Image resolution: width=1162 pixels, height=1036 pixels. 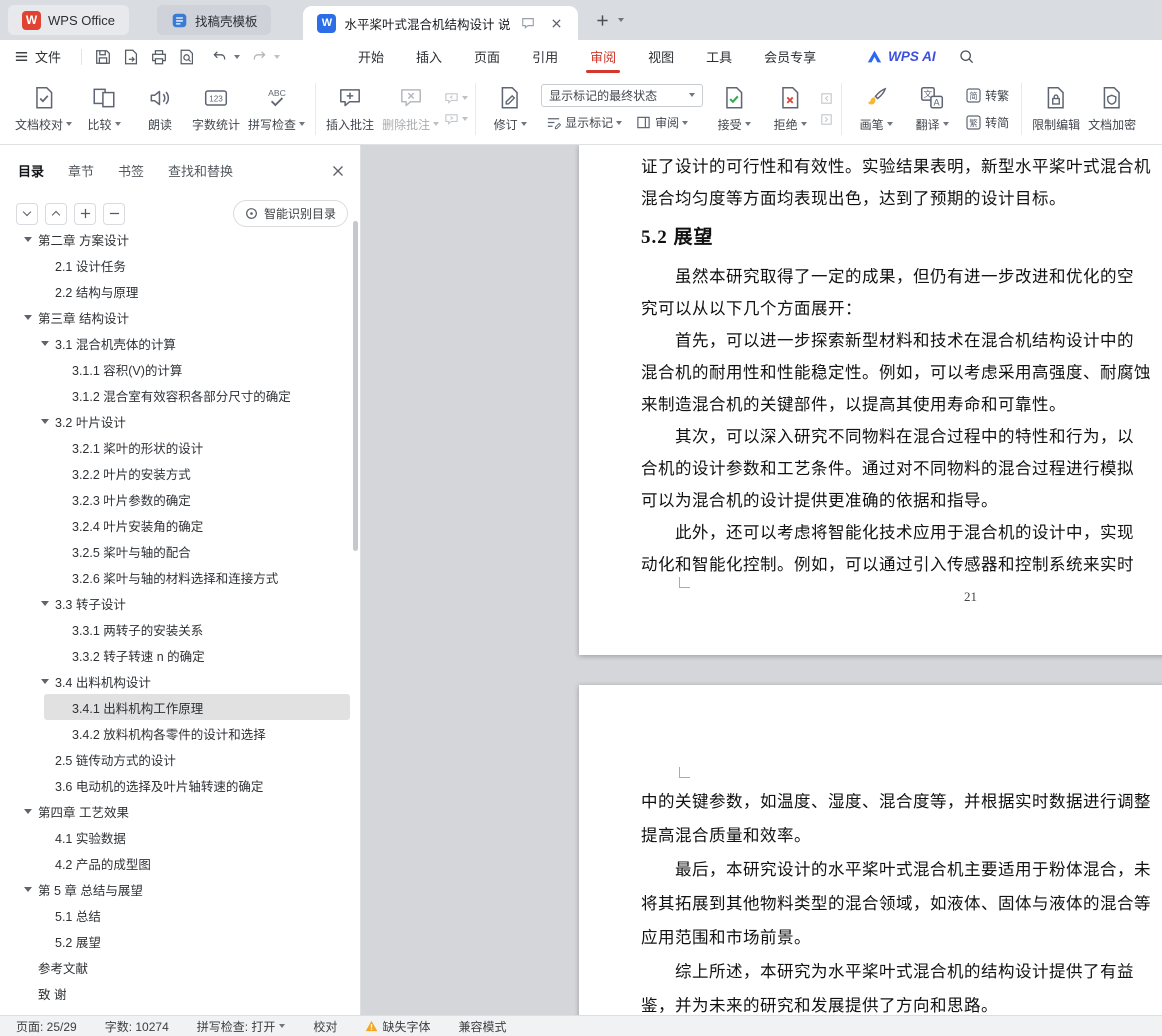 I want to click on toc-item: 3.2.2 叶片的安装方式, so click(x=180, y=473).